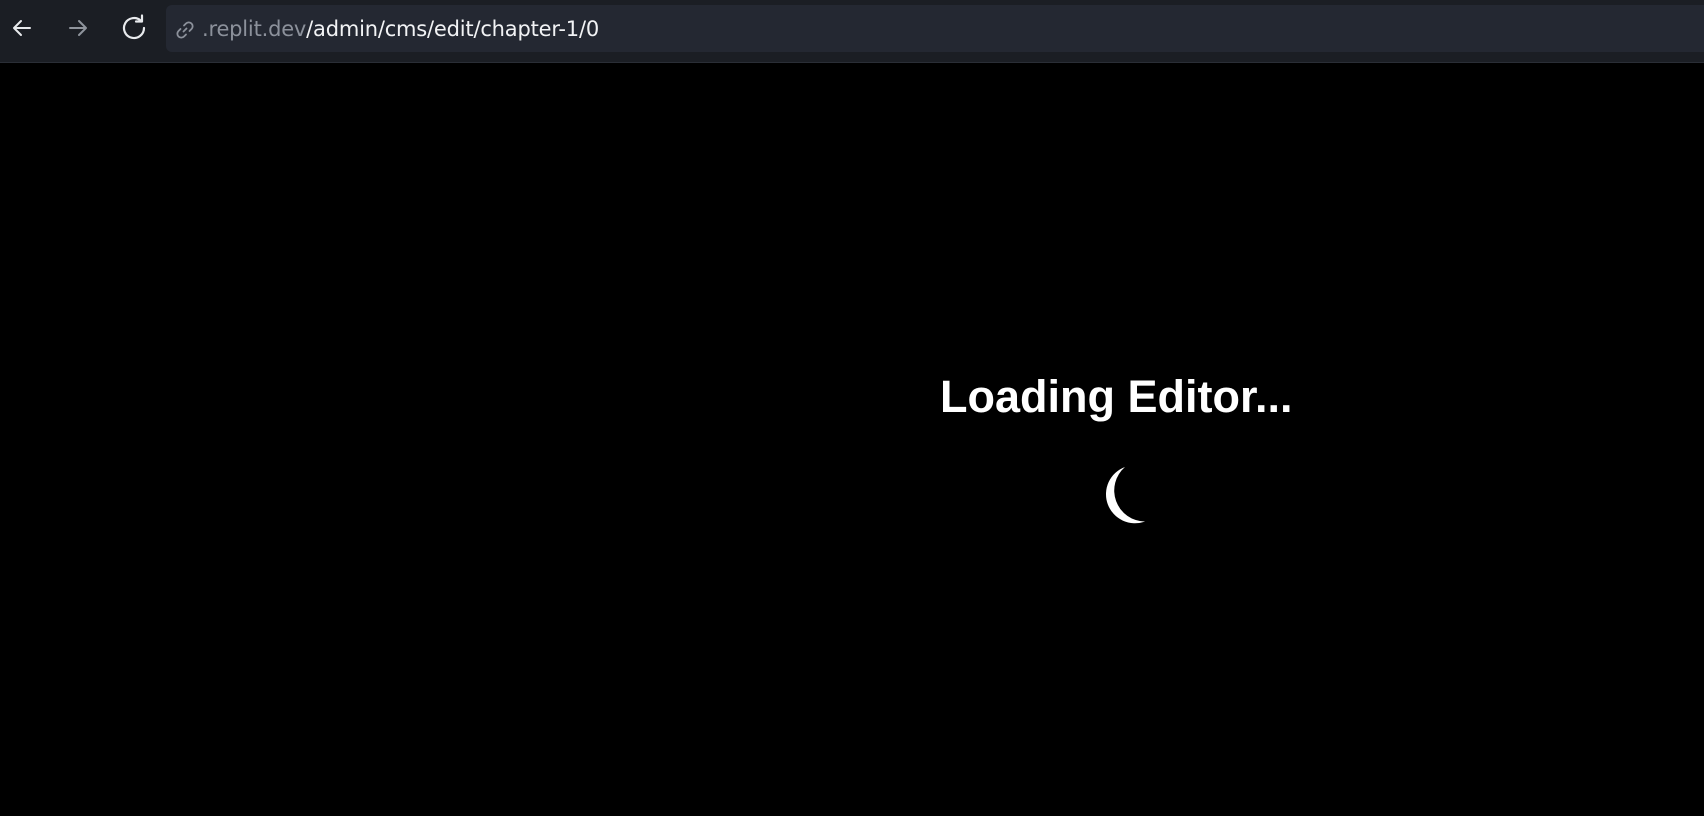 The height and width of the screenshot is (816, 1704). I want to click on browser-toolbar: .replit.dev/admin/cms/edit/chapter-1/0, so click(852, 31).